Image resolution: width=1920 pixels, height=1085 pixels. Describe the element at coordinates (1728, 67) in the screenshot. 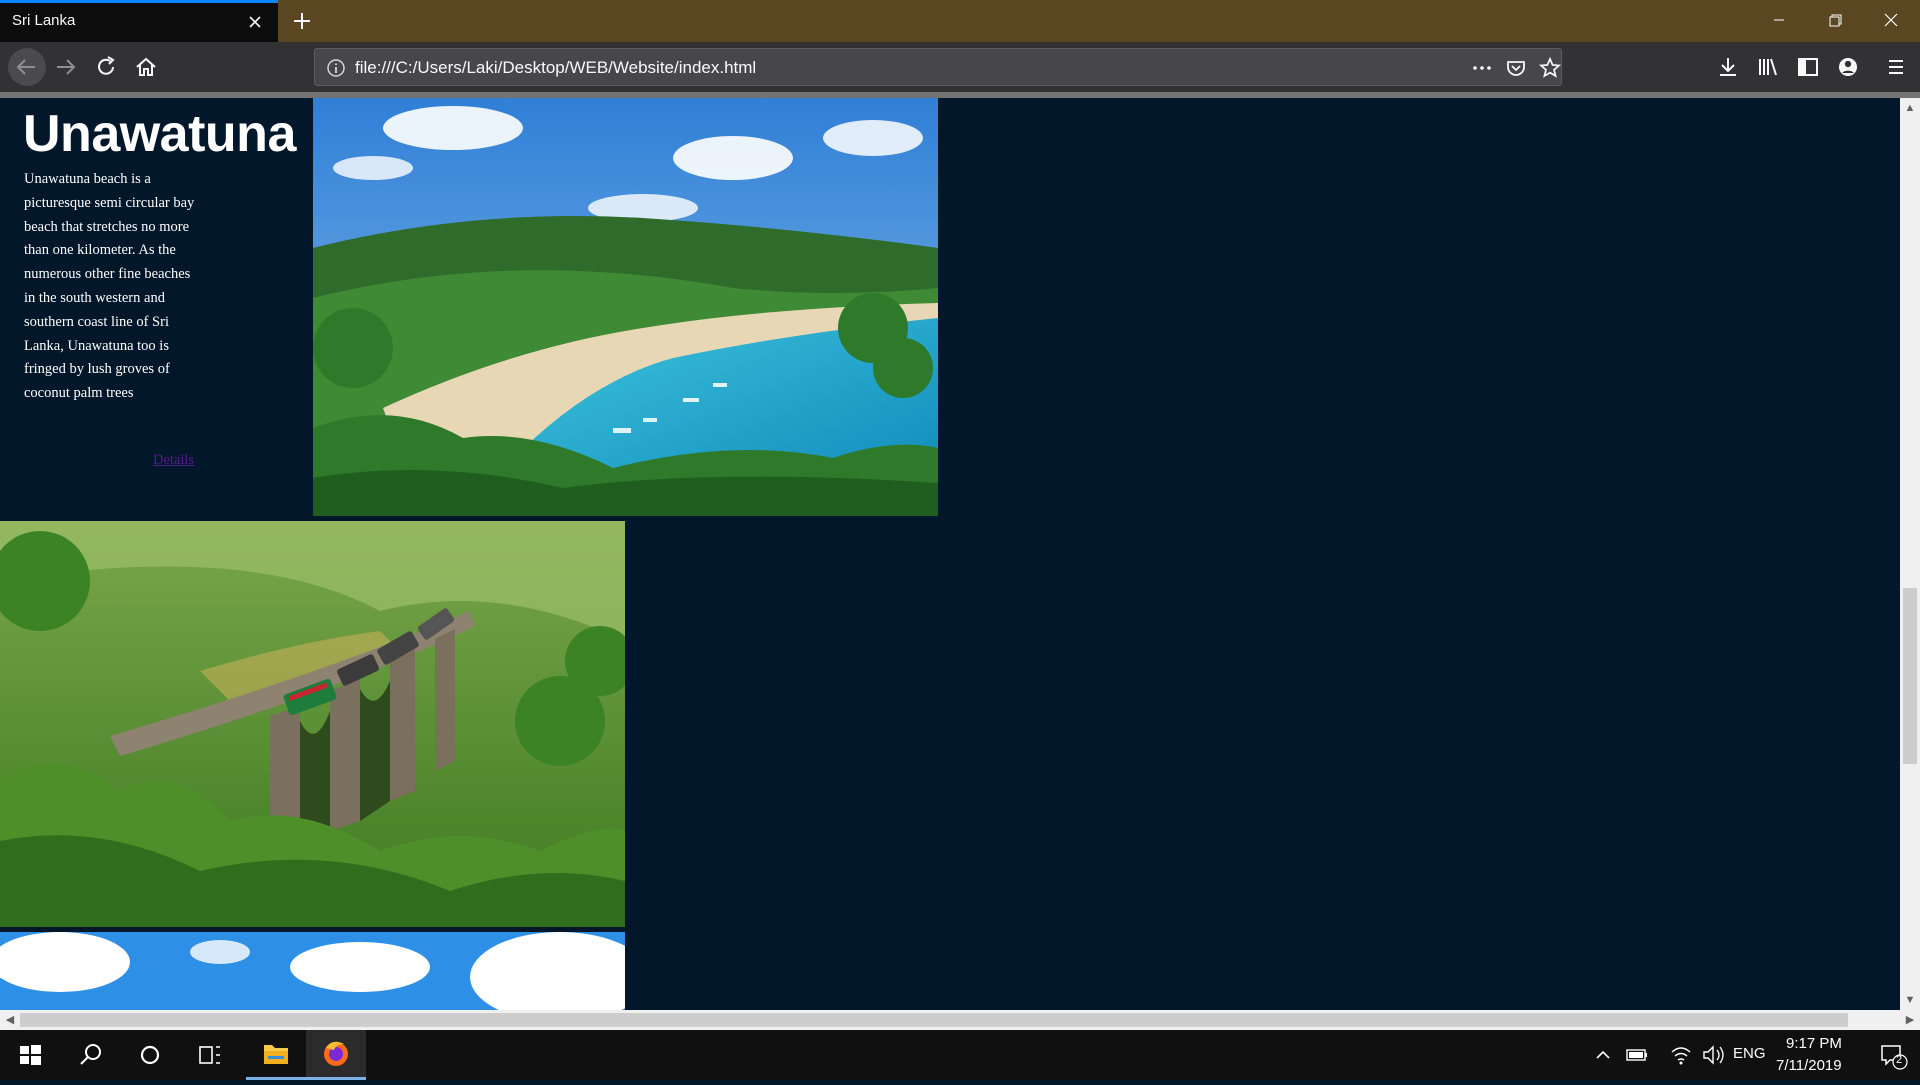

I see `downloads-icon` at that location.